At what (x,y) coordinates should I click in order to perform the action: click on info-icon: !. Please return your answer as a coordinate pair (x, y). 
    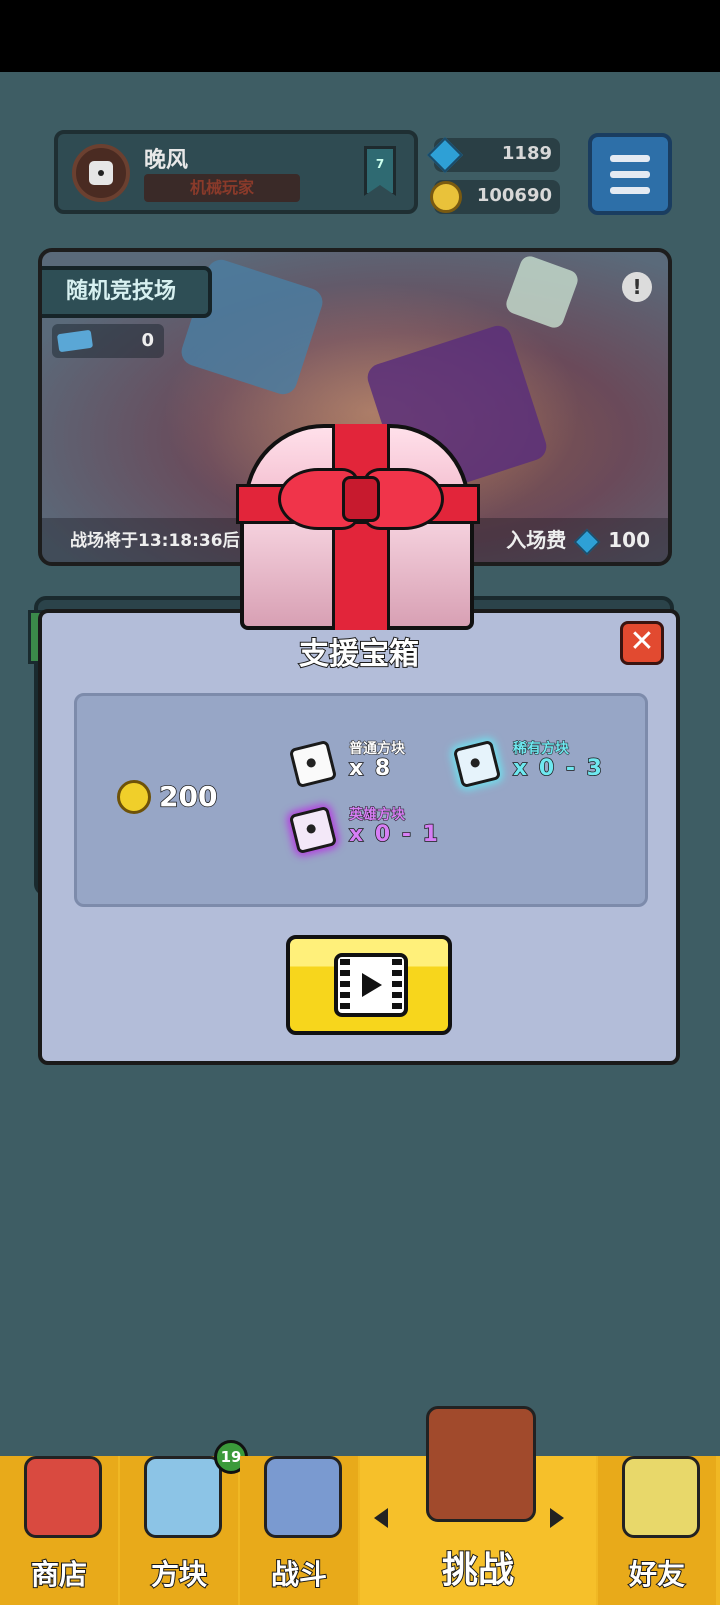
    Looking at the image, I should click on (637, 287).